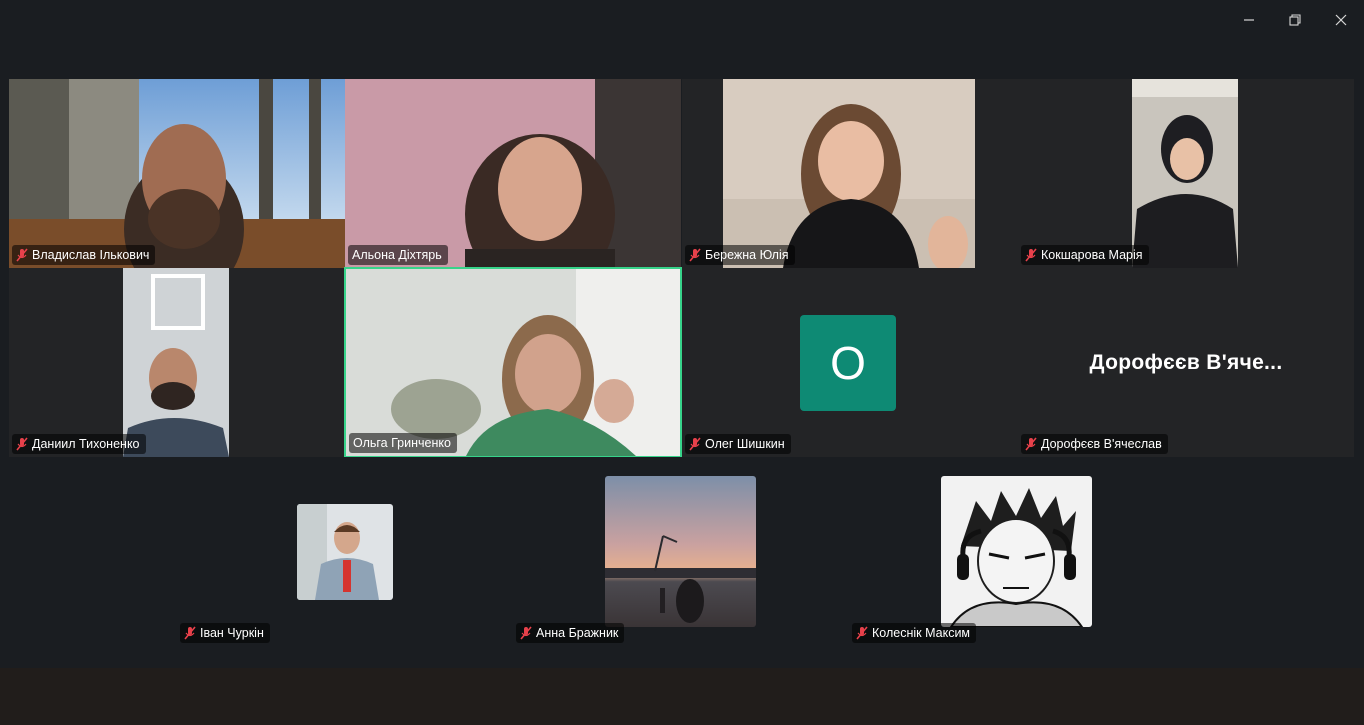  I want to click on participant-nameplate: Даниил Тихоненко, so click(79, 444).